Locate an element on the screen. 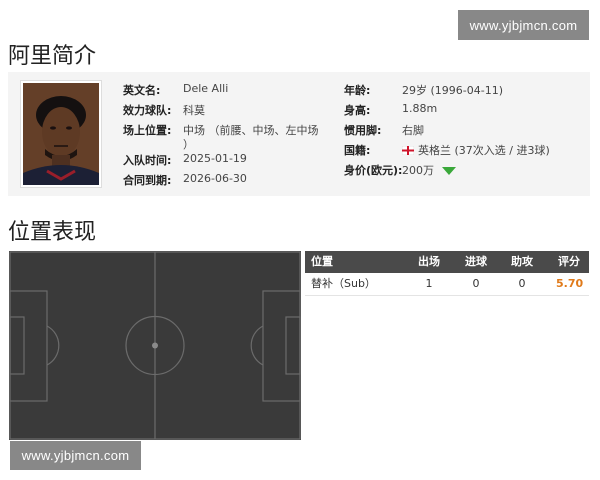  english-name-value: Dele Alli is located at coordinates (206, 88).